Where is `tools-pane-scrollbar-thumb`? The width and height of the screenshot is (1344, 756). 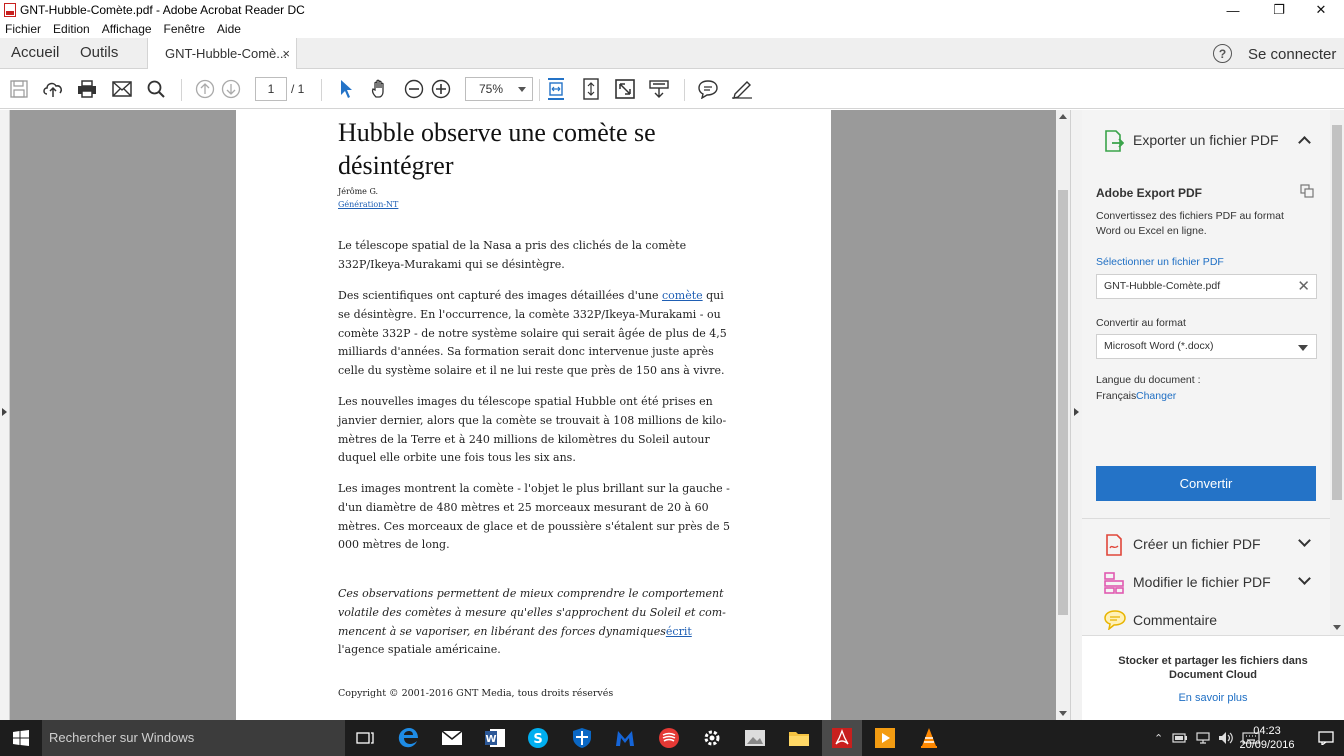
tools-pane-scrollbar-thumb is located at coordinates (1337, 312).